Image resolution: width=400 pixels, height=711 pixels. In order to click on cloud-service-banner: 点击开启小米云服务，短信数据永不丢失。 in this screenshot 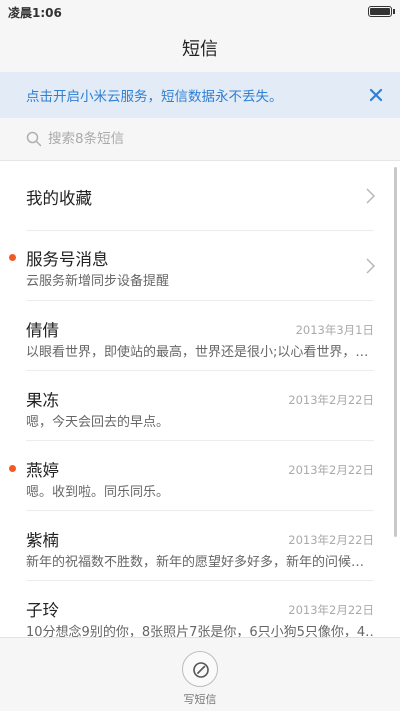, I will do `click(200, 95)`.